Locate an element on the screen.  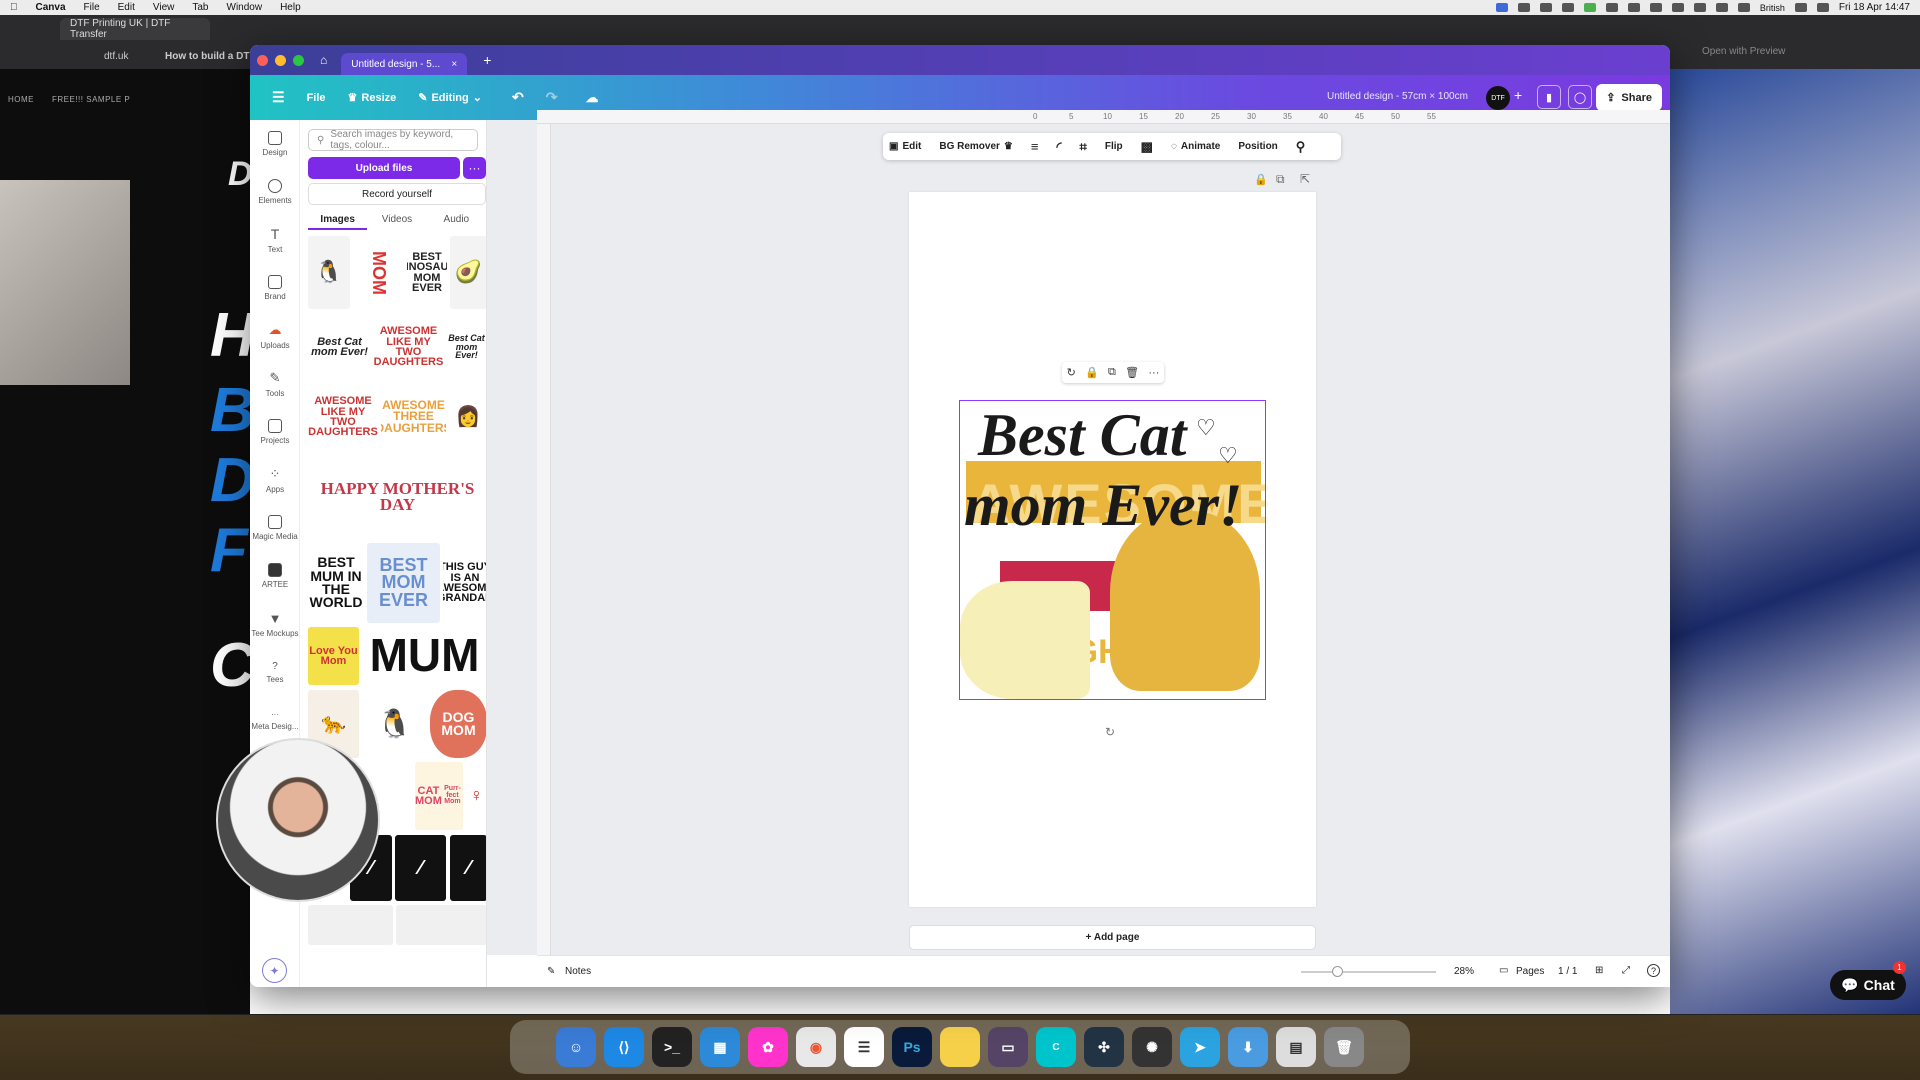
rail-text: T Text is located at coordinates (275, 240).